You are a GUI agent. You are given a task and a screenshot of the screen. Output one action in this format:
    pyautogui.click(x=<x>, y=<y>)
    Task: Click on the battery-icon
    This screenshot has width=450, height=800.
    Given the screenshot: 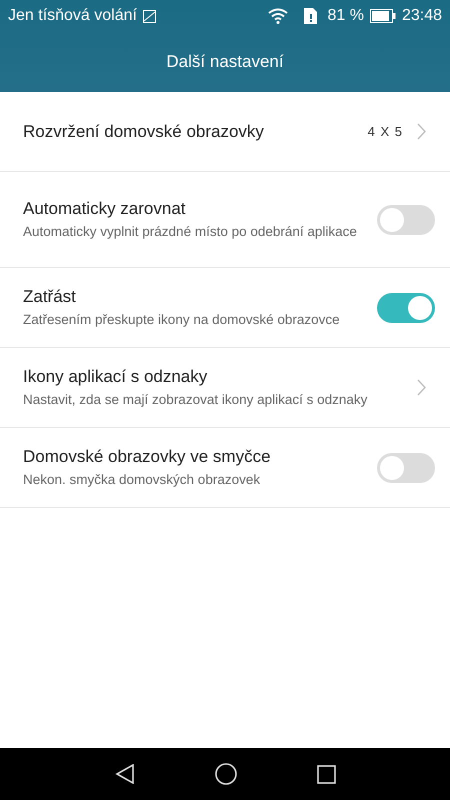 What is the action you would take?
    pyautogui.click(x=383, y=16)
    